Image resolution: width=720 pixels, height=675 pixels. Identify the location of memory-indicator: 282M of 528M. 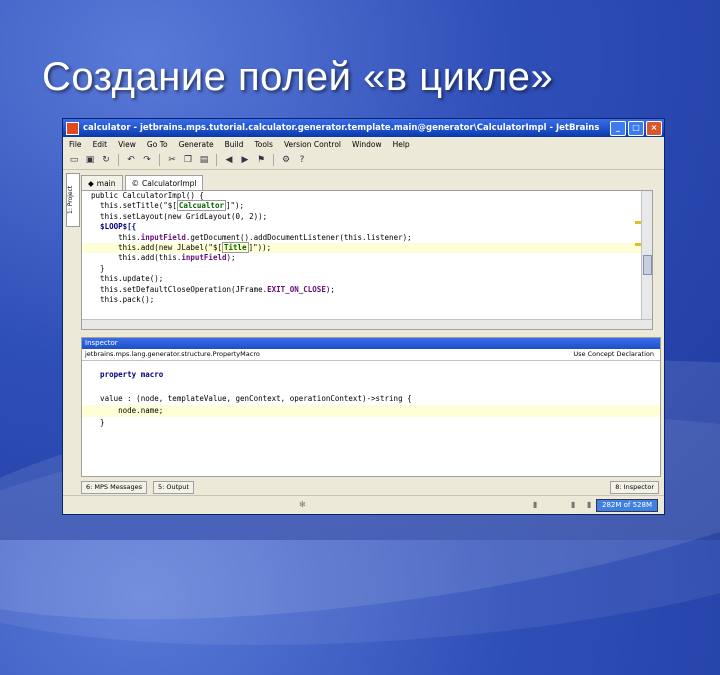
(627, 505).